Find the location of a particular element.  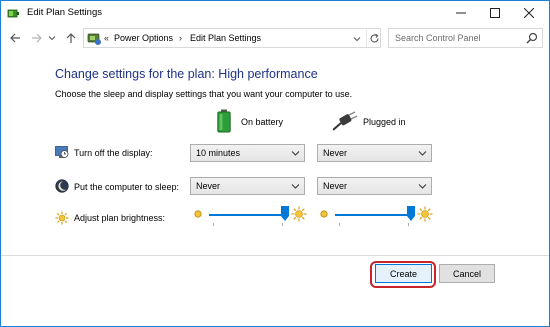

up-button is located at coordinates (71, 38).